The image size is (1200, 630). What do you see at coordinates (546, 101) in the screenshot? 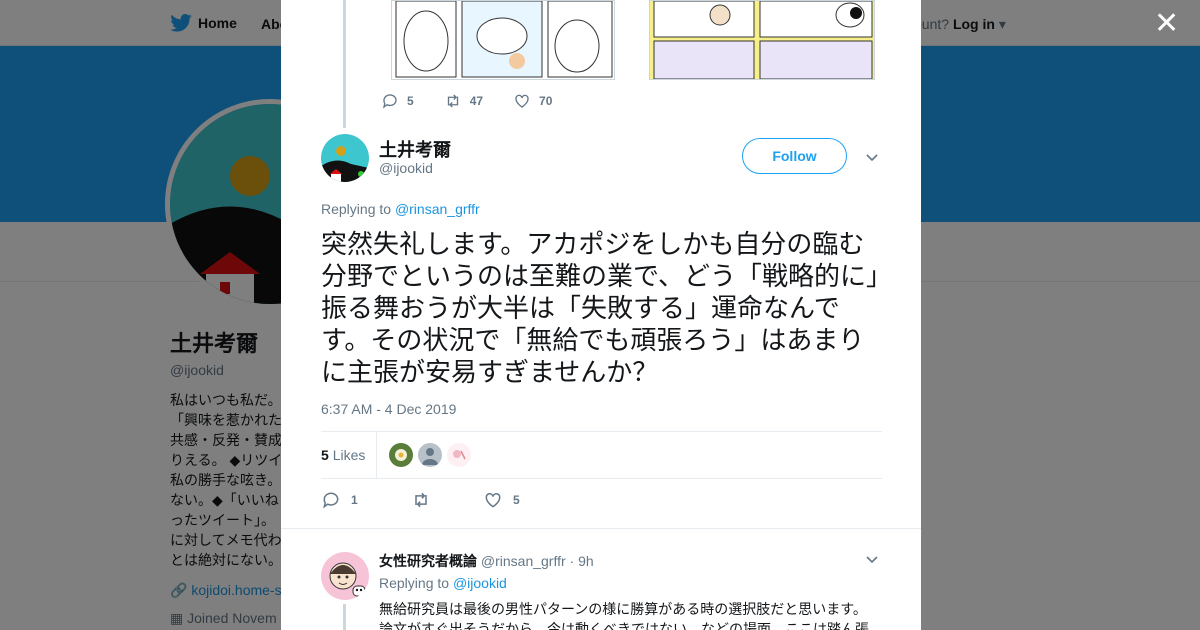
I see `like-count: 70` at bounding box center [546, 101].